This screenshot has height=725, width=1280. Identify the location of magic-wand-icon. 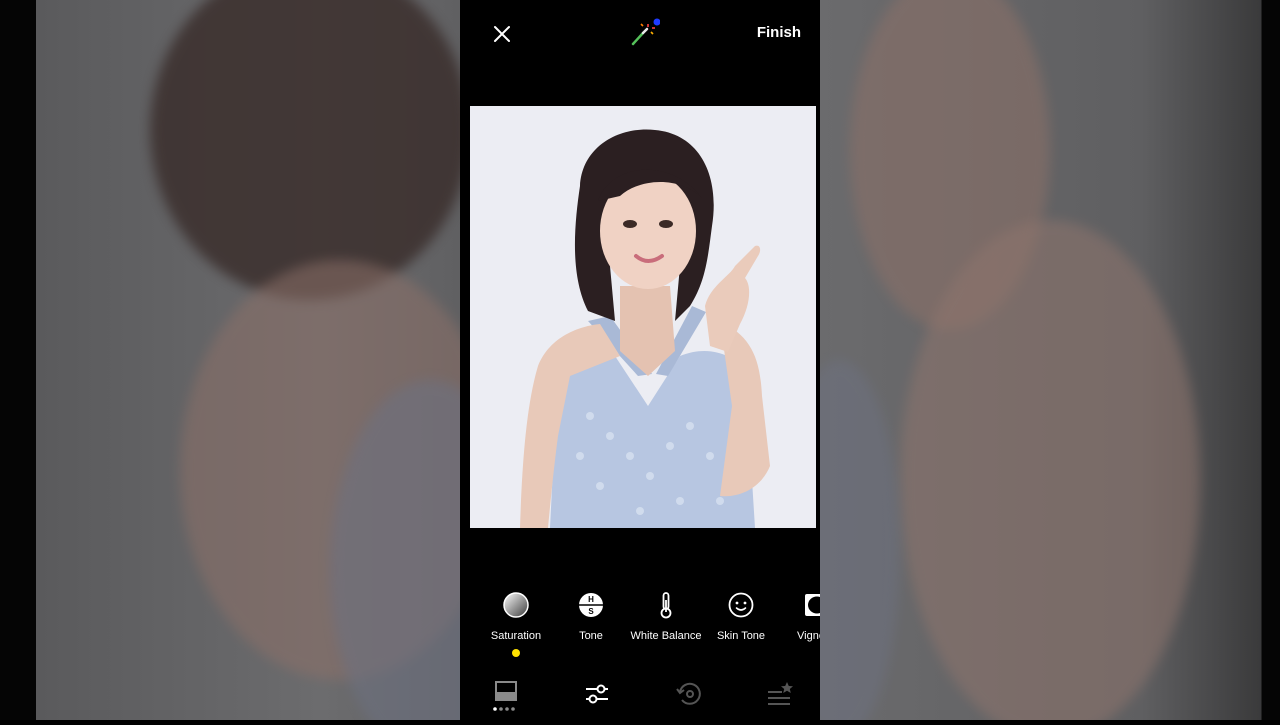
(646, 32).